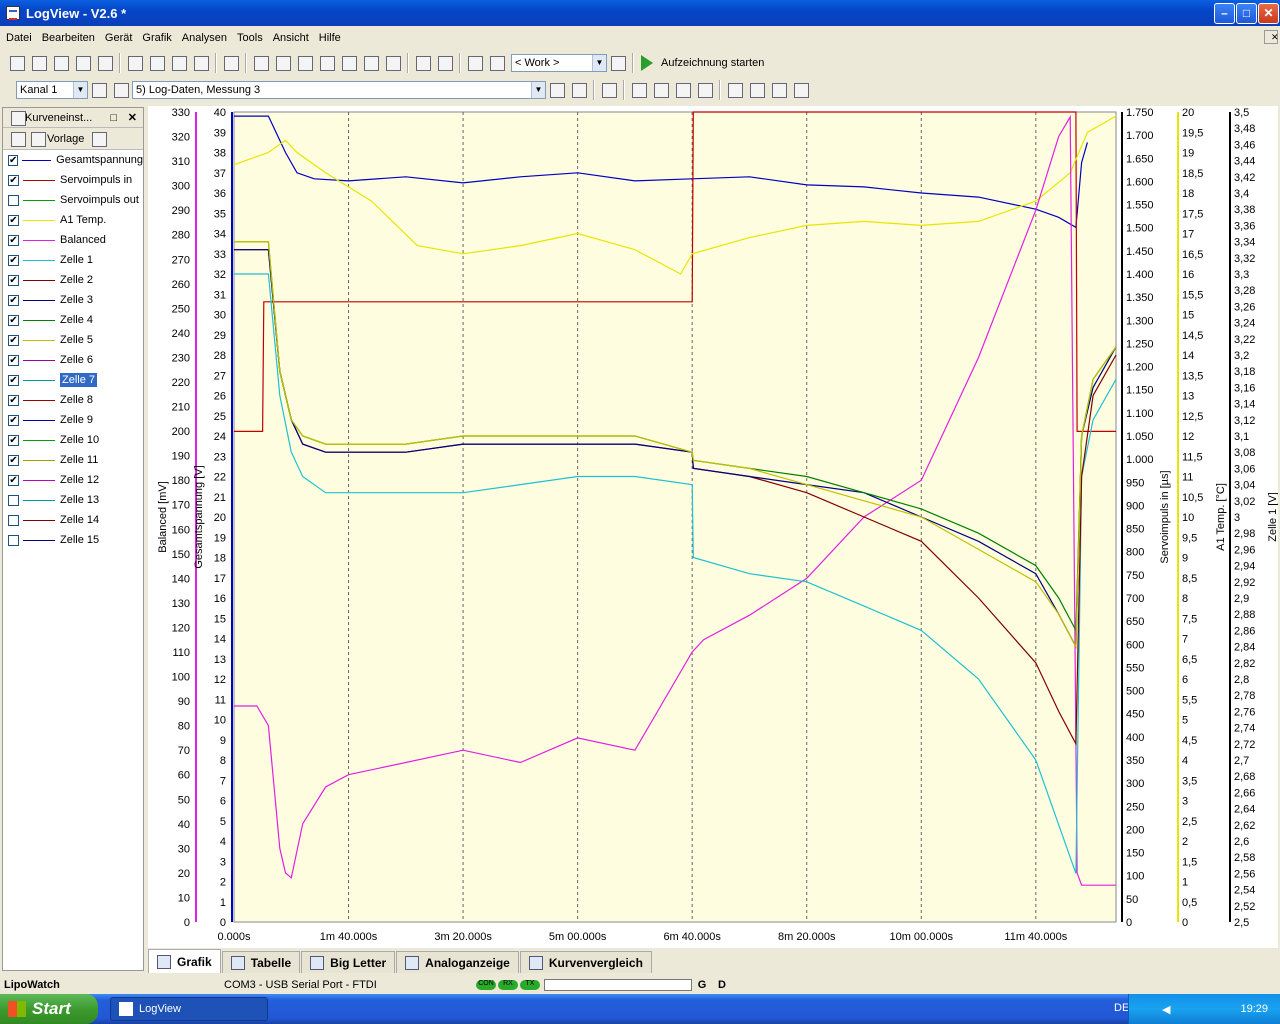  Describe the element at coordinates (52, 90) in the screenshot. I see `channel-combo: Kanal 1 ▼` at that location.